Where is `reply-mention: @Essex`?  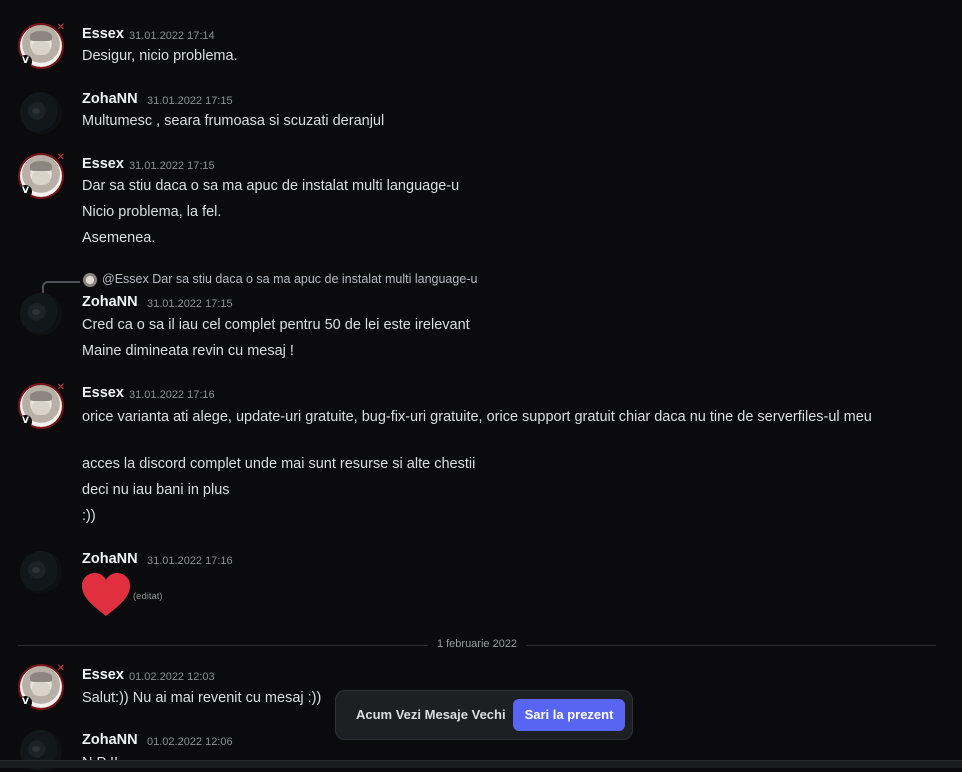 reply-mention: @Essex is located at coordinates (125, 279).